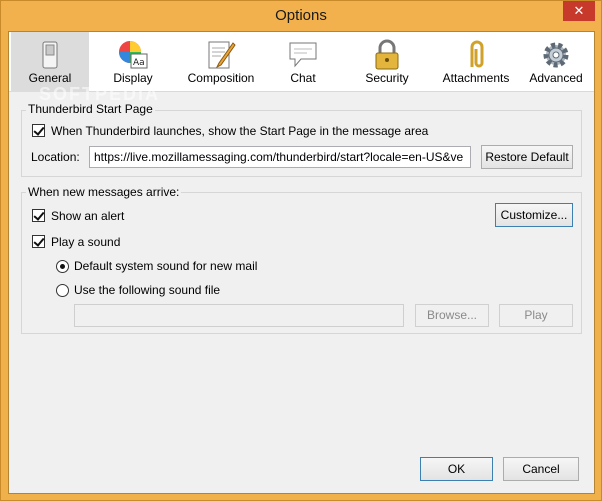 Image resolution: width=602 pixels, height=501 pixels. Describe the element at coordinates (62, 266) in the screenshot. I see `default-sound-radio` at that location.